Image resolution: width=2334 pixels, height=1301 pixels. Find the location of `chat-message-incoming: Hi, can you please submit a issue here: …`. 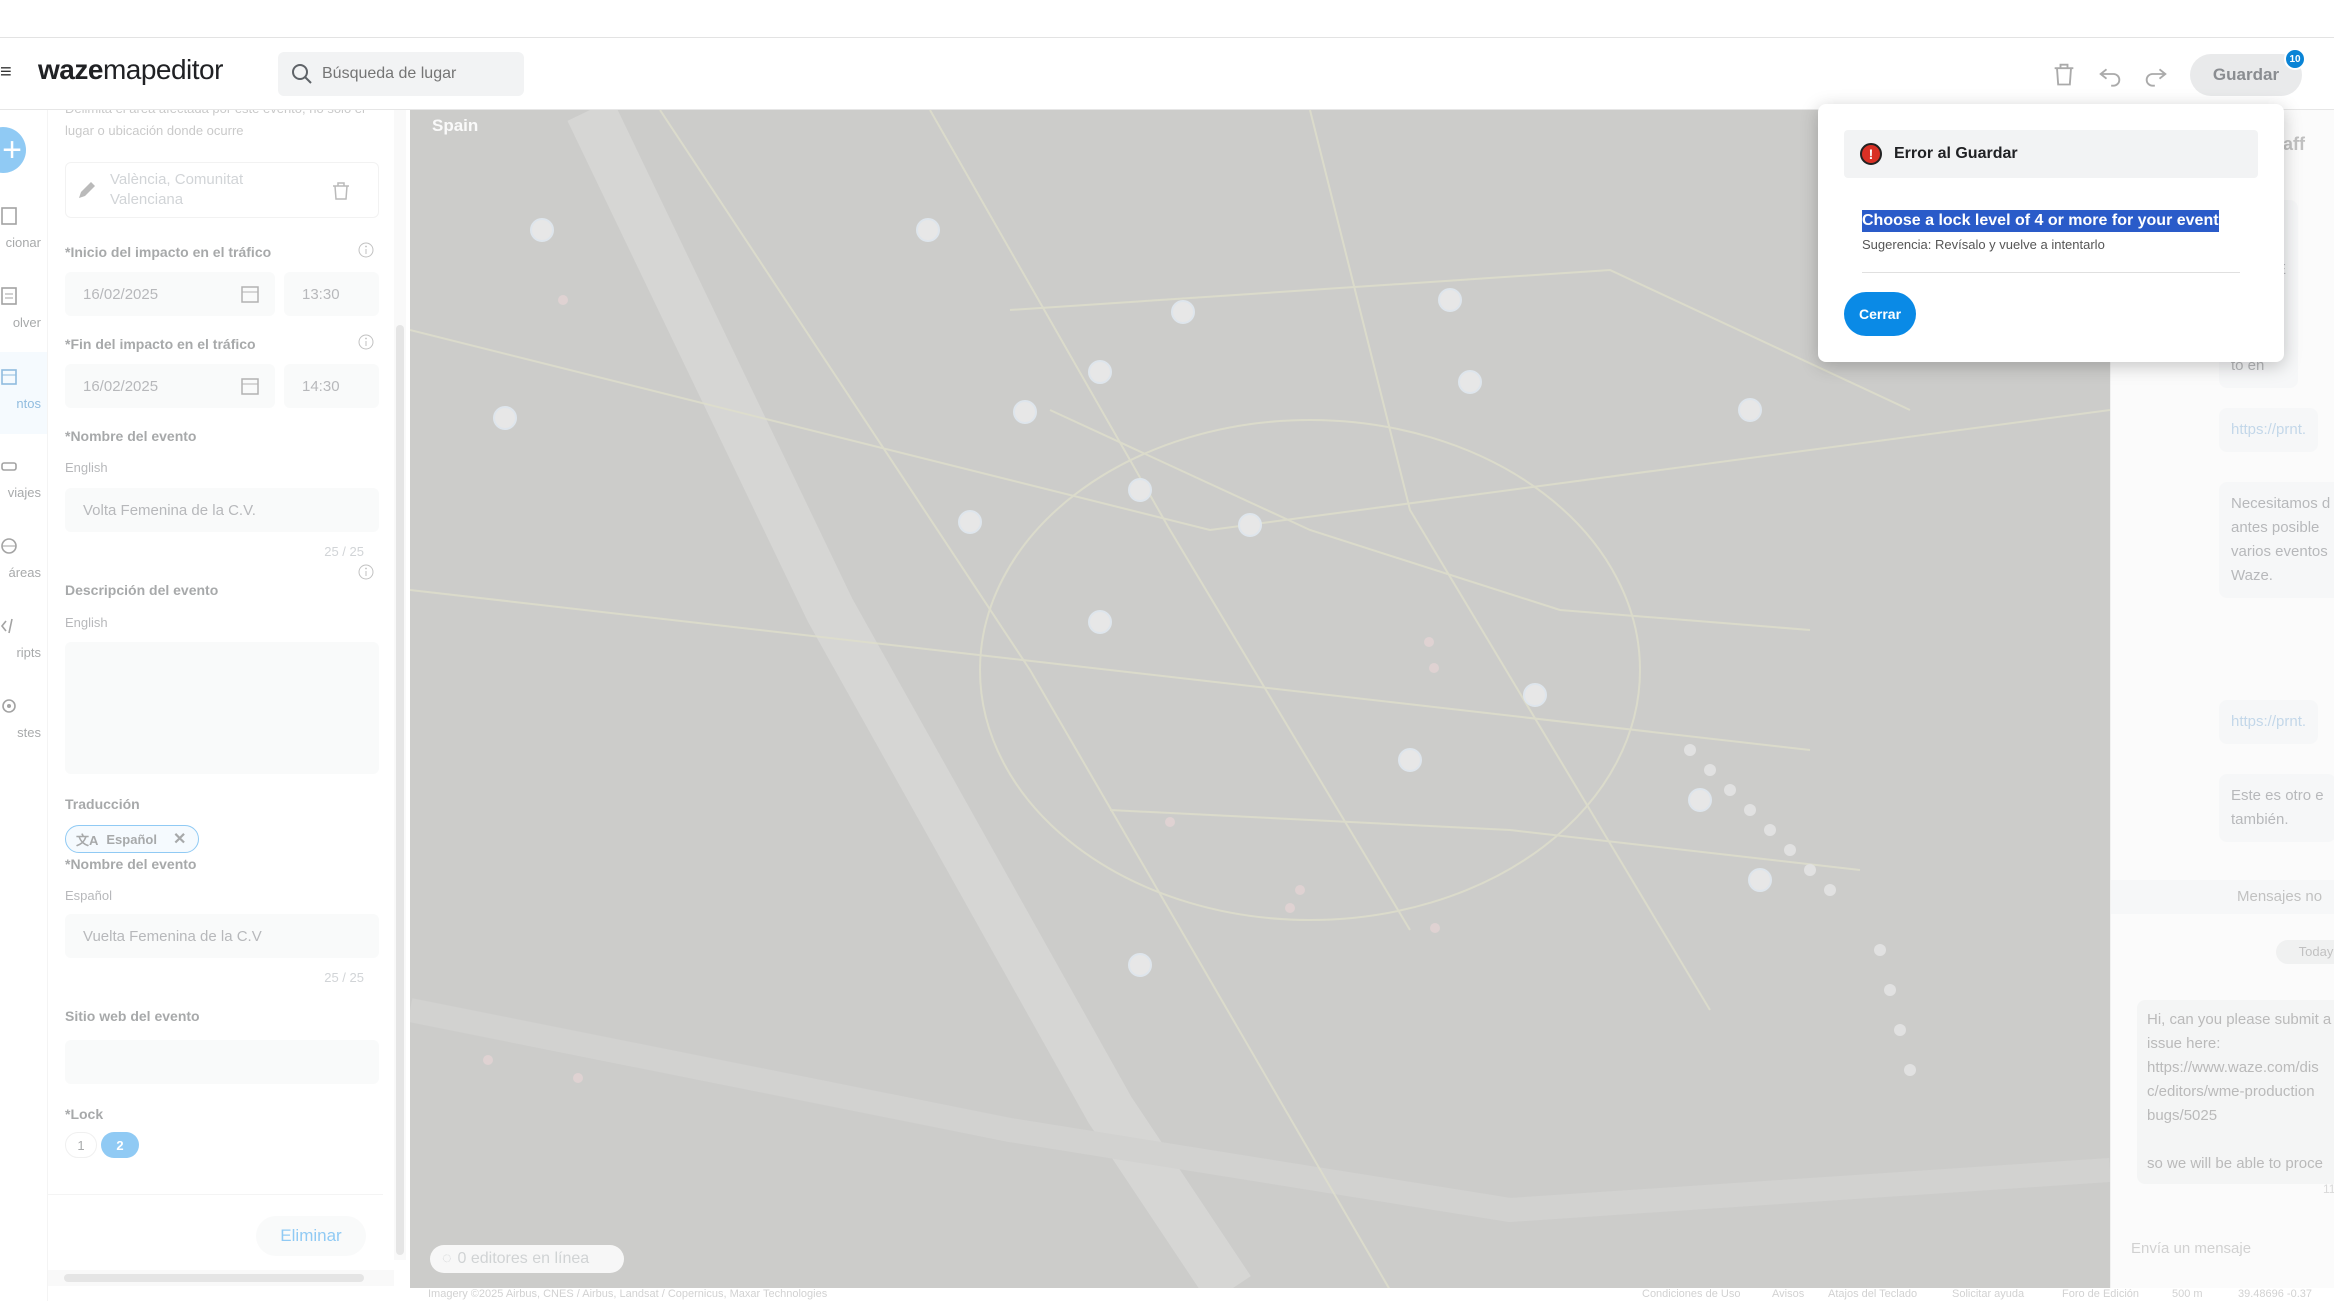

chat-message-incoming: Hi, can you please submit a issue here: … is located at coordinates (2235, 1092).